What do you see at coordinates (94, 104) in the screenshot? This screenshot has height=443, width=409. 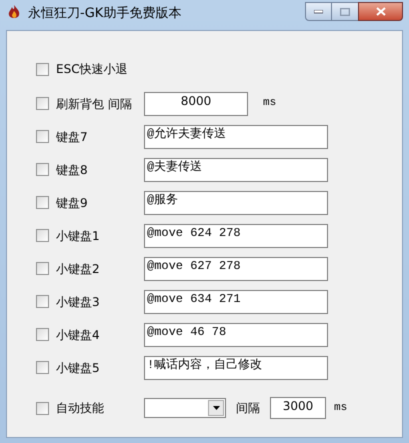 I see `checkbox-label: 刷新背包 间隔` at bounding box center [94, 104].